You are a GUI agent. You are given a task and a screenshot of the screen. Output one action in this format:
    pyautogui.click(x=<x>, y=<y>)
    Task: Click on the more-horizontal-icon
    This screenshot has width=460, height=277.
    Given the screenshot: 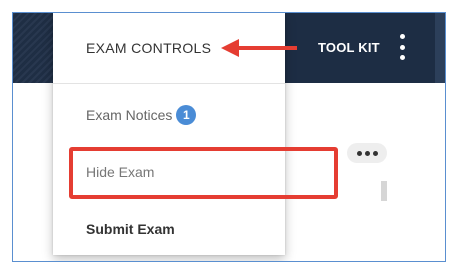 What is the action you would take?
    pyautogui.click(x=367, y=153)
    